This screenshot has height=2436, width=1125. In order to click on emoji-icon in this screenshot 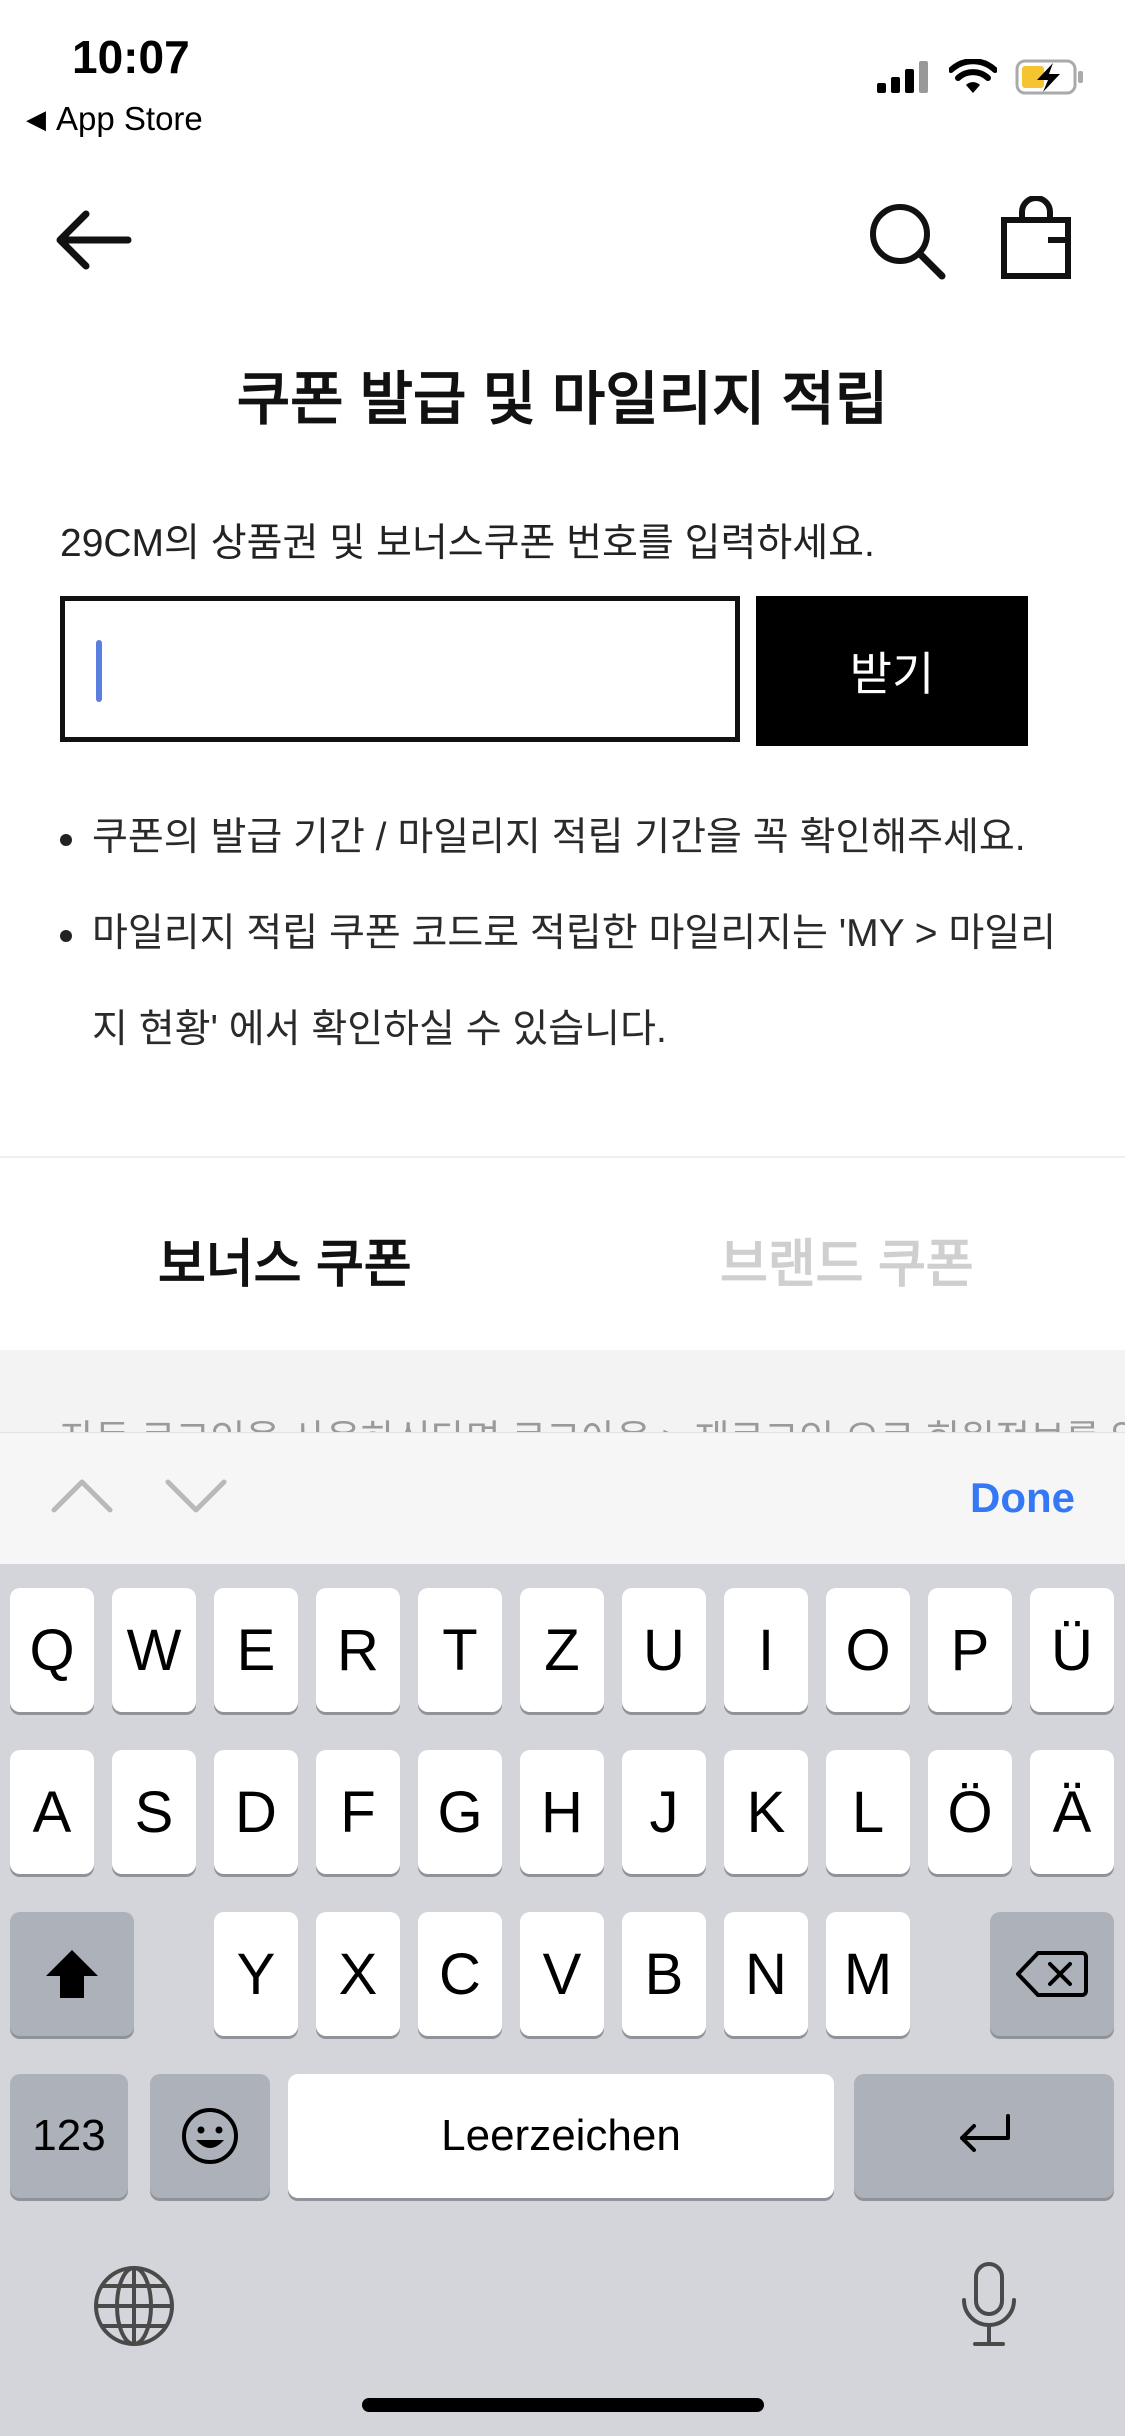, I will do `click(210, 2136)`.